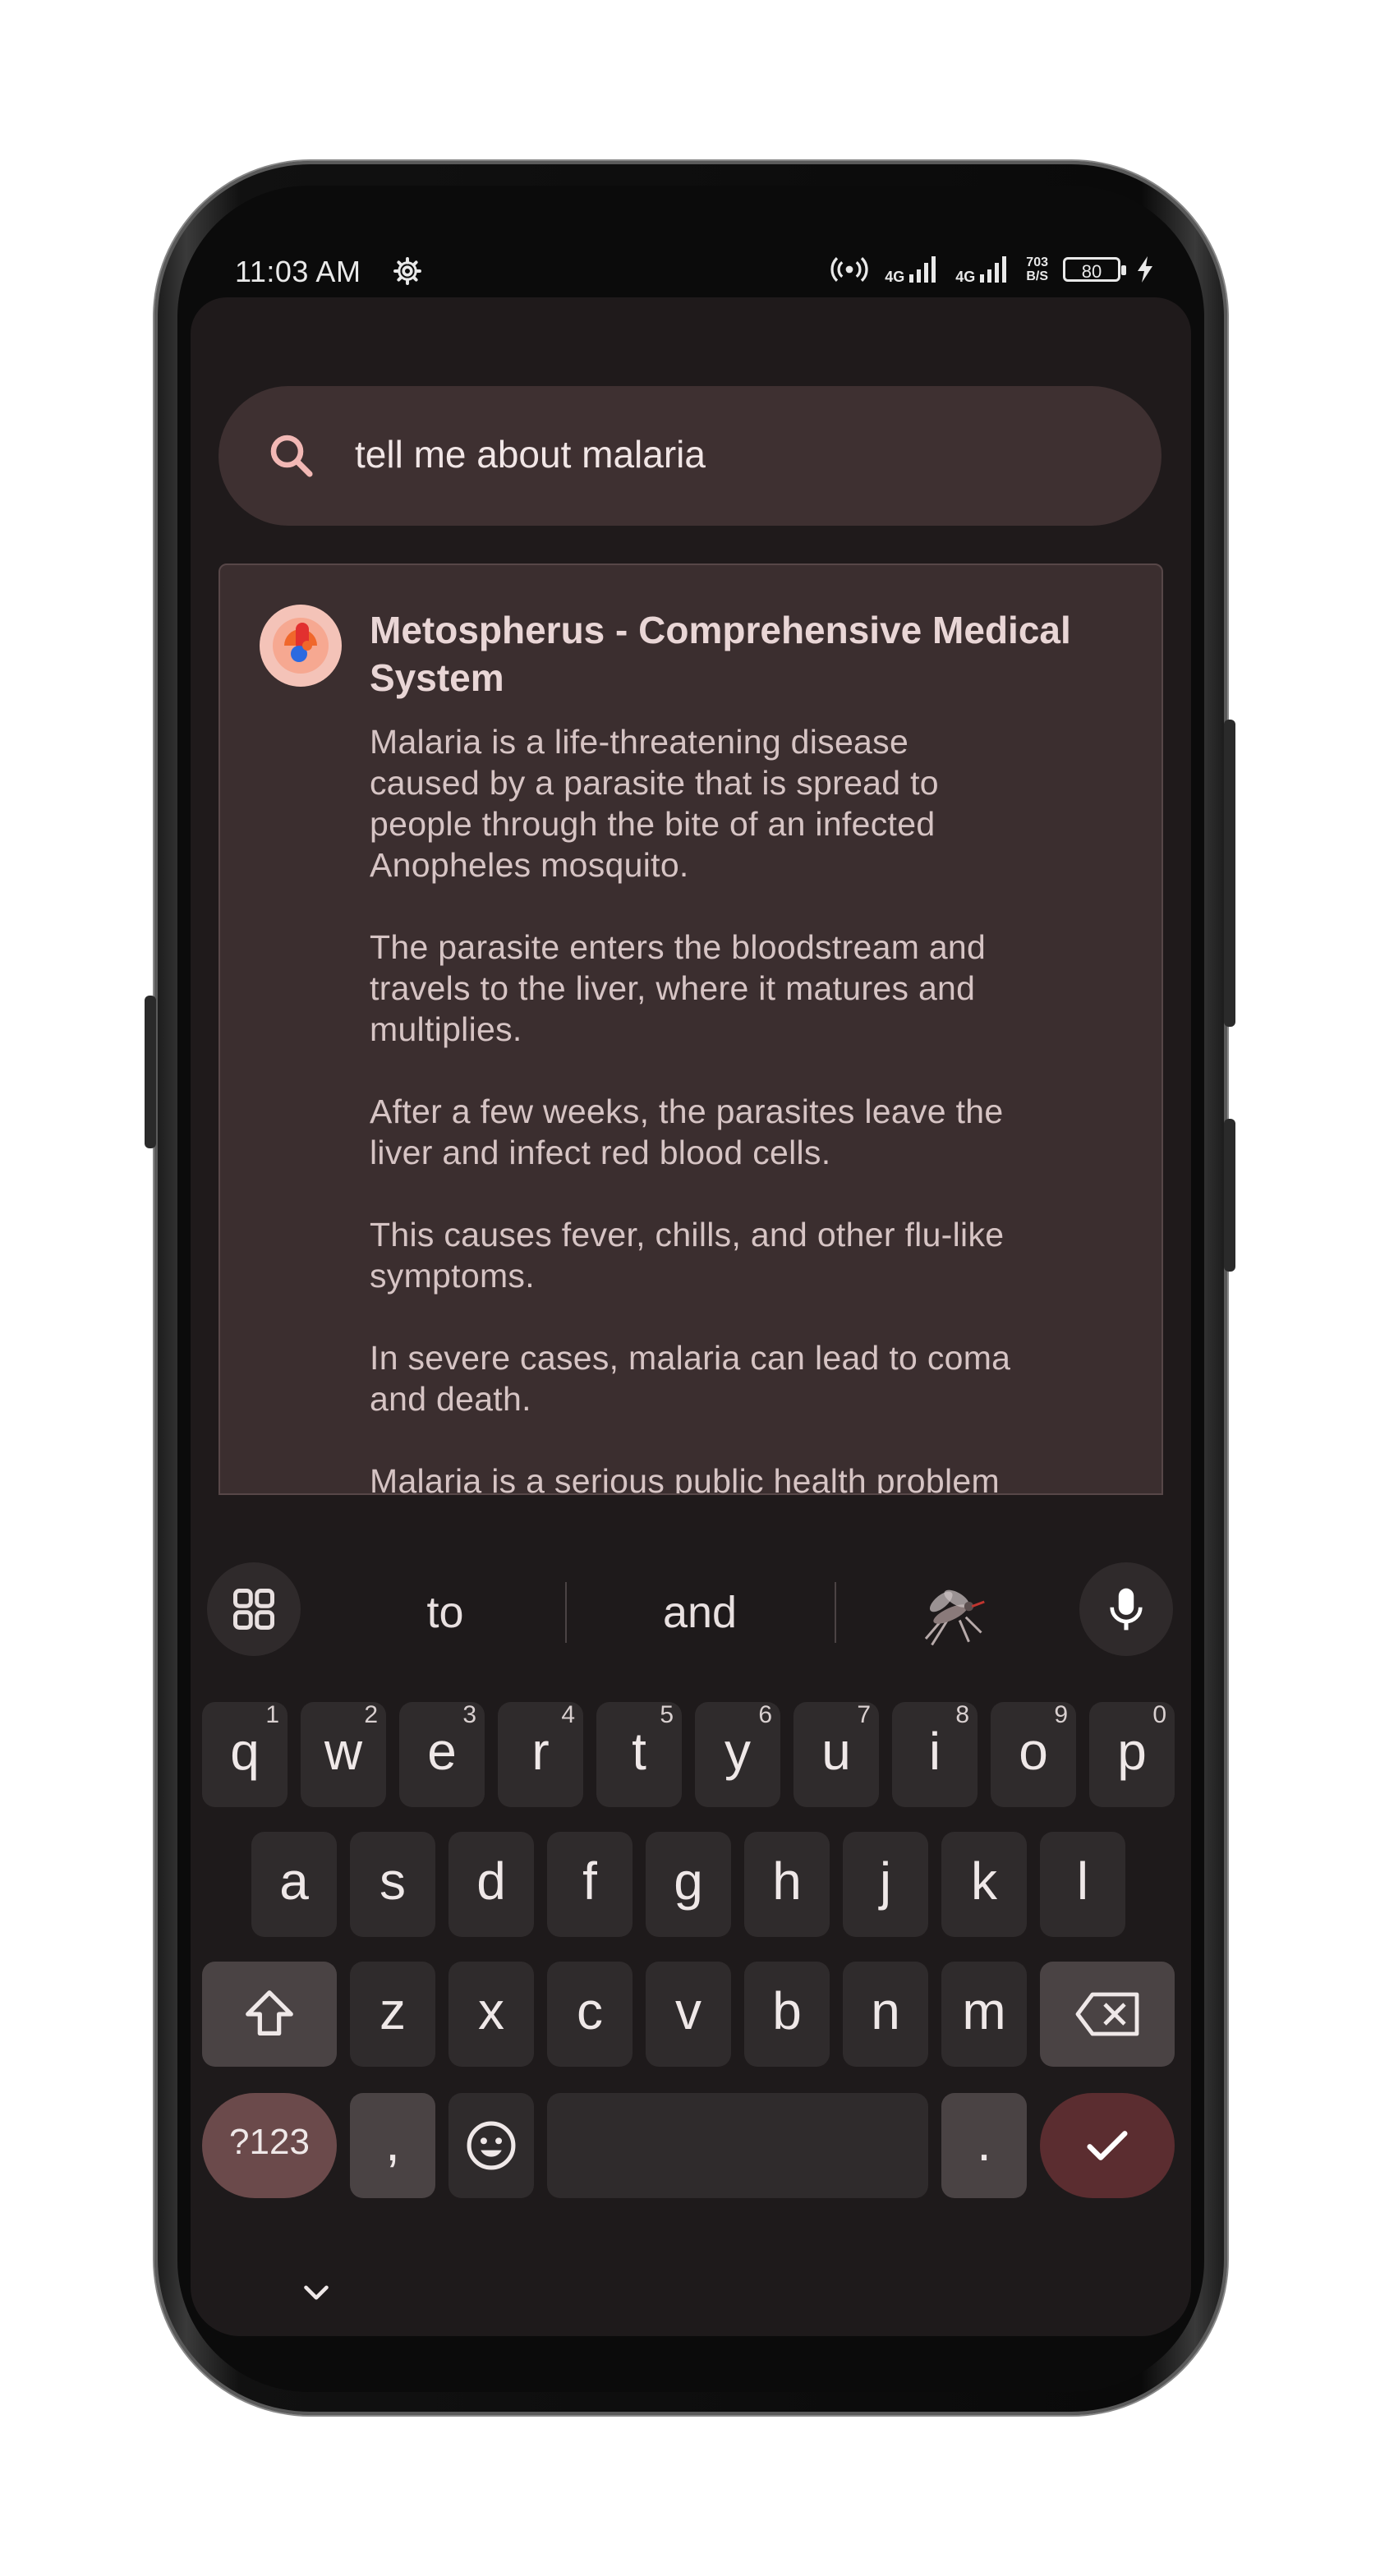  What do you see at coordinates (849, 269) in the screenshot?
I see `hotspot-icon` at bounding box center [849, 269].